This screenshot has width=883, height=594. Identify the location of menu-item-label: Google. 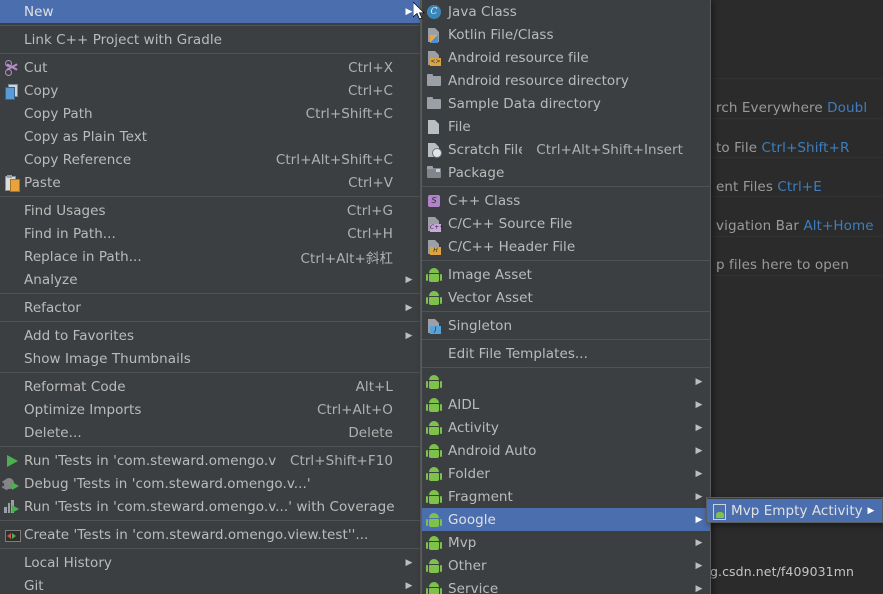
(472, 519).